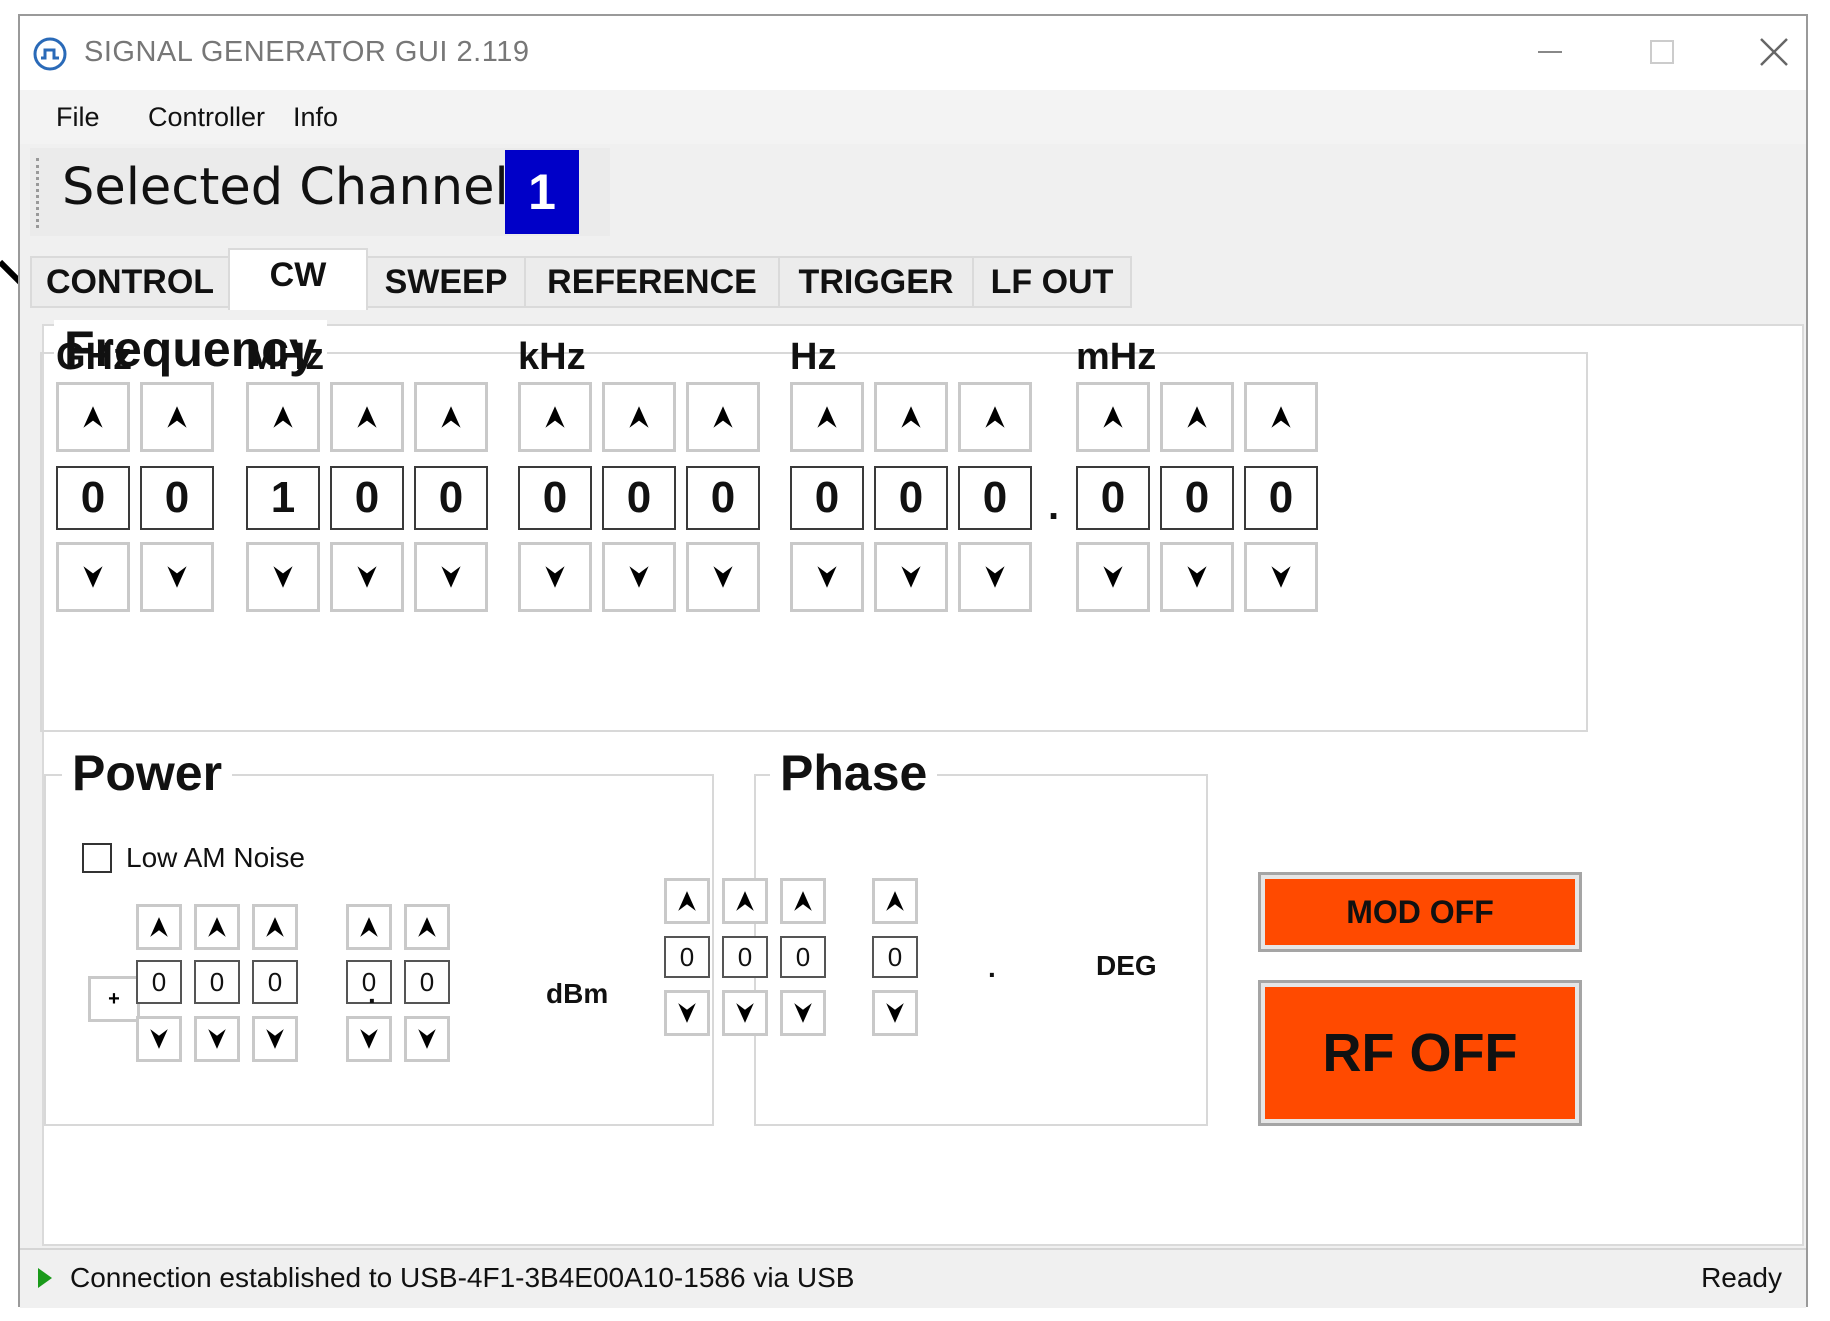 The height and width of the screenshot is (1321, 1830). Describe the element at coordinates (1420, 1053) in the screenshot. I see `rf-off-button: RF OFF` at that location.